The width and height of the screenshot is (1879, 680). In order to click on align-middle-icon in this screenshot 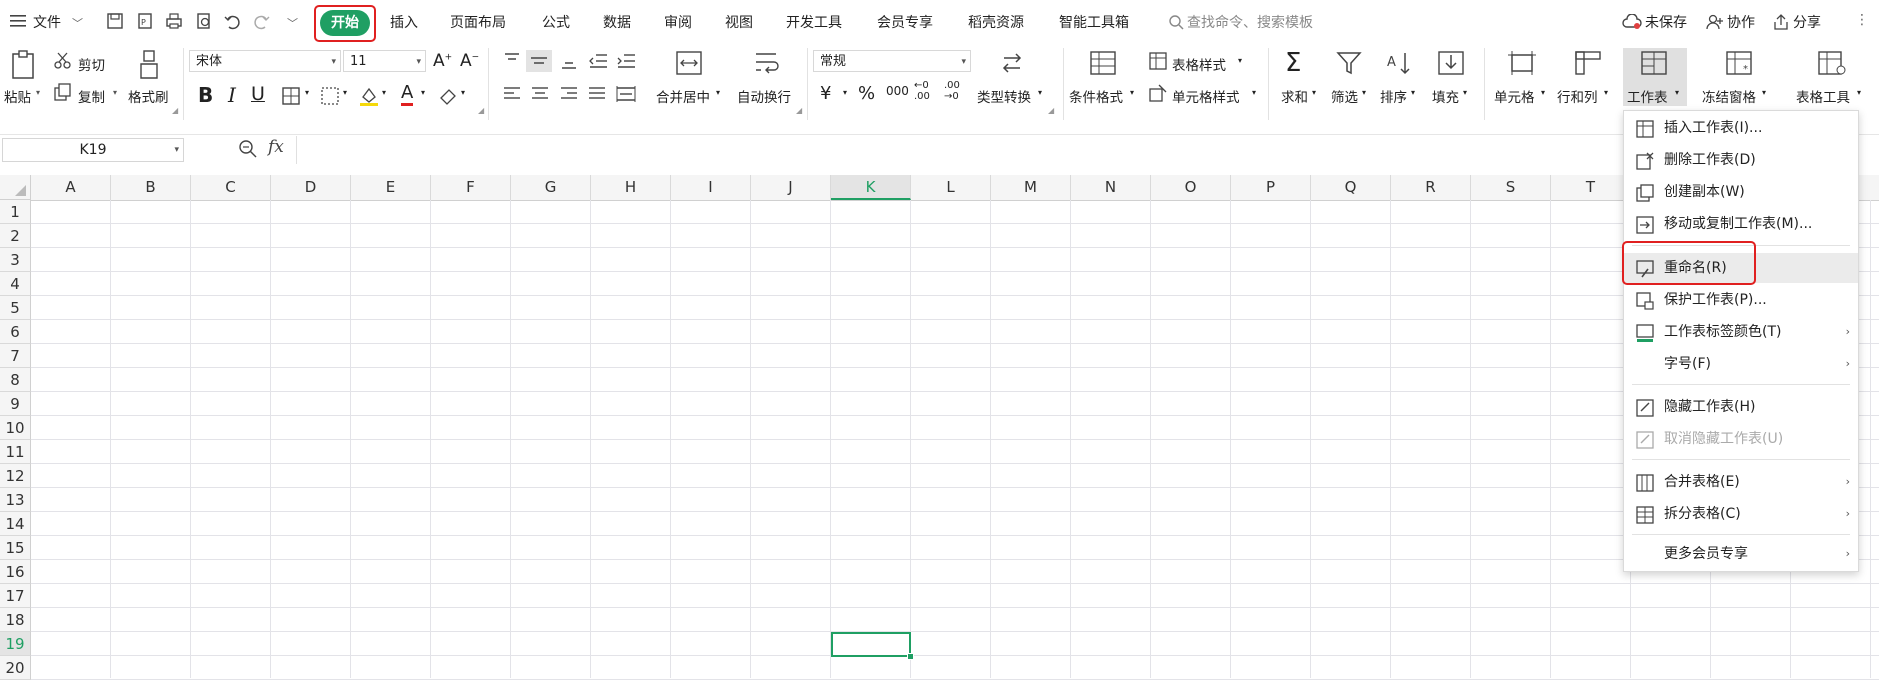, I will do `click(539, 61)`.